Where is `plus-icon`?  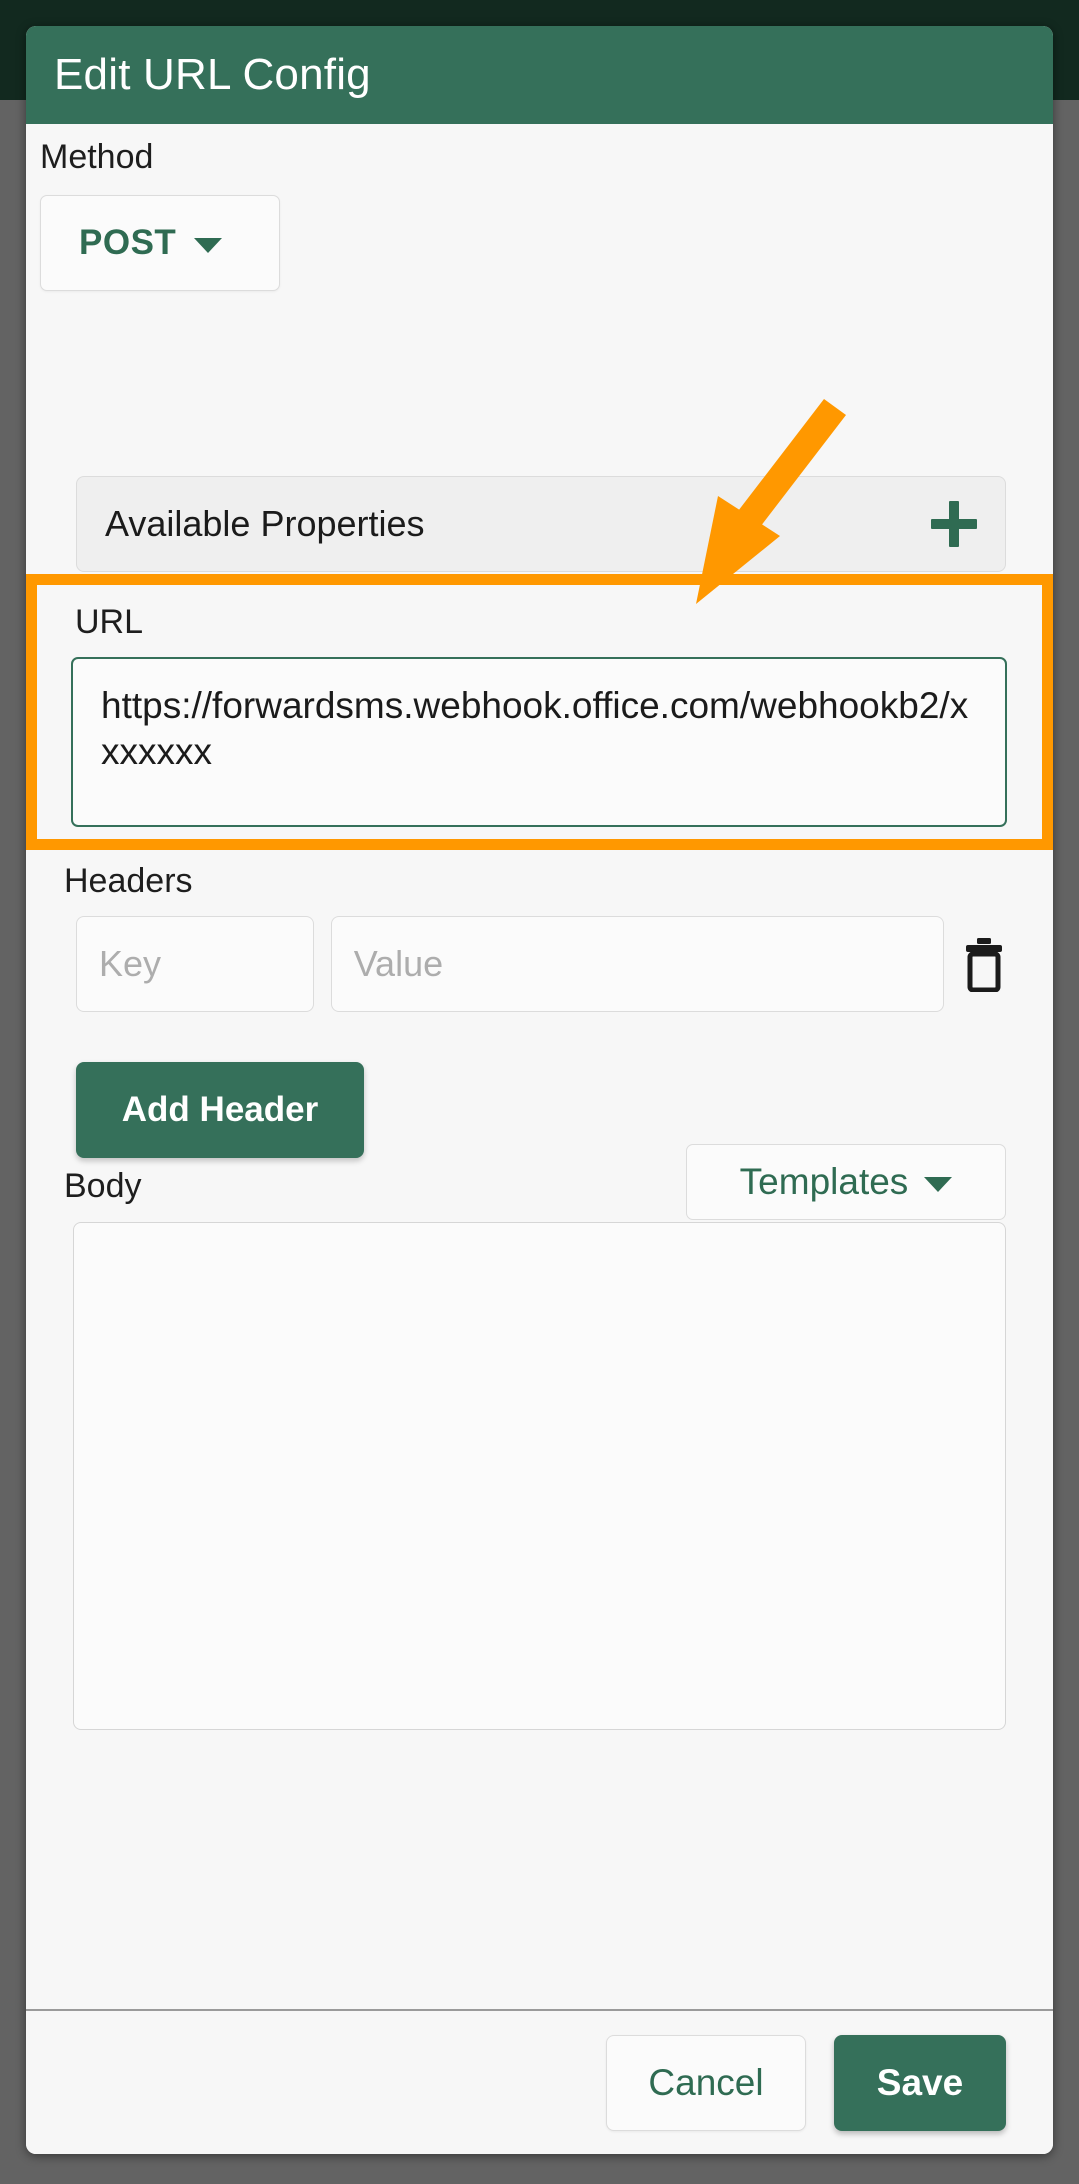
plus-icon is located at coordinates (954, 524).